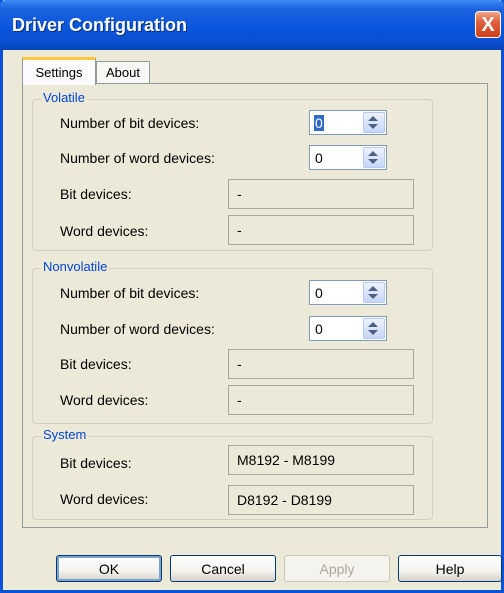 The width and height of the screenshot is (504, 593). I want to click on nonvolatile-bit-devices-value: -, so click(239, 364).